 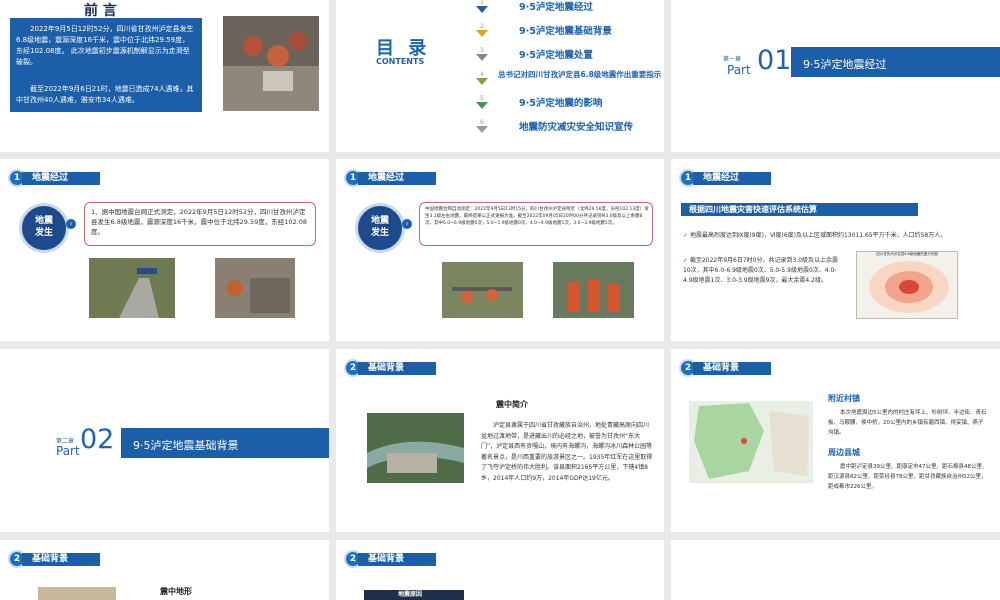 What do you see at coordinates (556, 55) in the screenshot?
I see `toc-item-label: 9·5泸定地震处置` at bounding box center [556, 55].